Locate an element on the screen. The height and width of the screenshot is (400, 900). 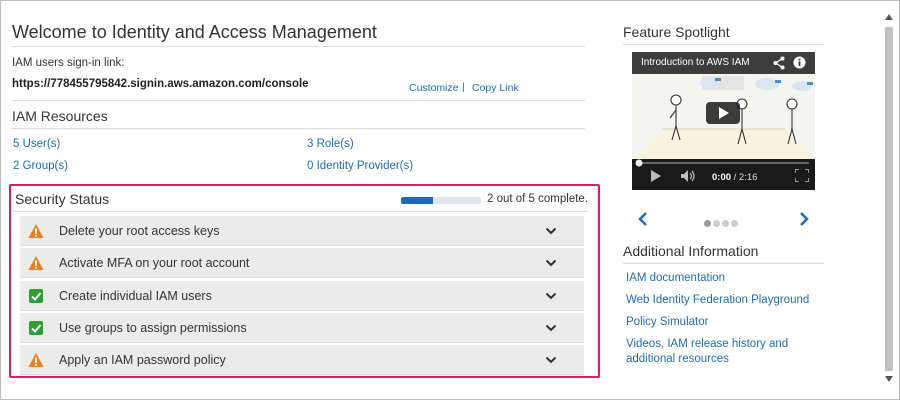
fullscreen-icon is located at coordinates (802, 175).